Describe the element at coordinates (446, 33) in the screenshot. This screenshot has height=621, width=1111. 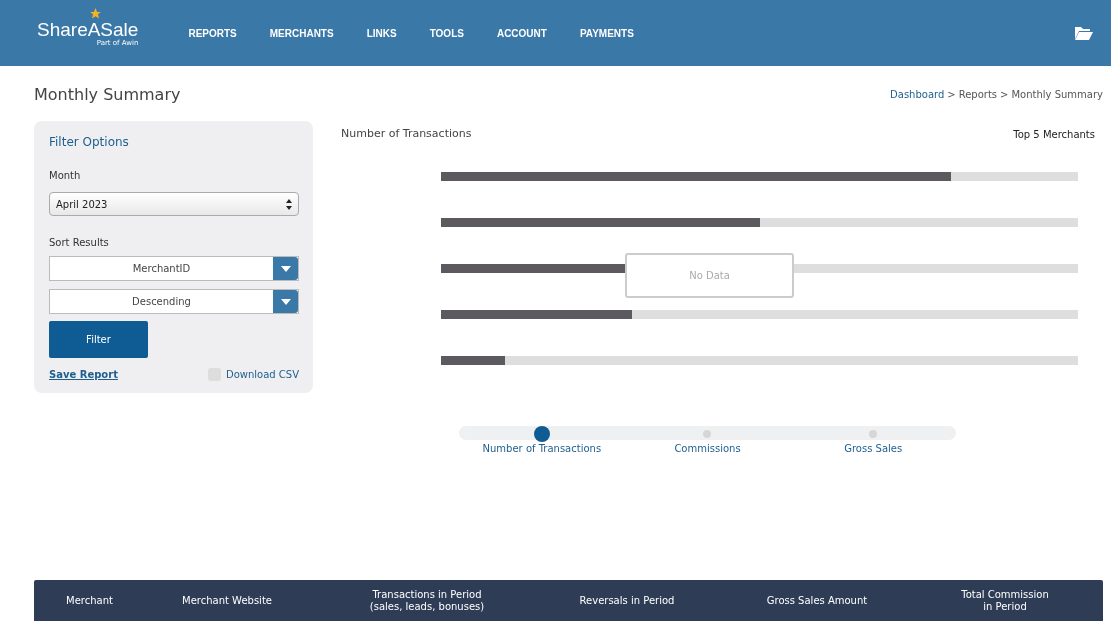
I see `nav-link: TOOLS` at that location.